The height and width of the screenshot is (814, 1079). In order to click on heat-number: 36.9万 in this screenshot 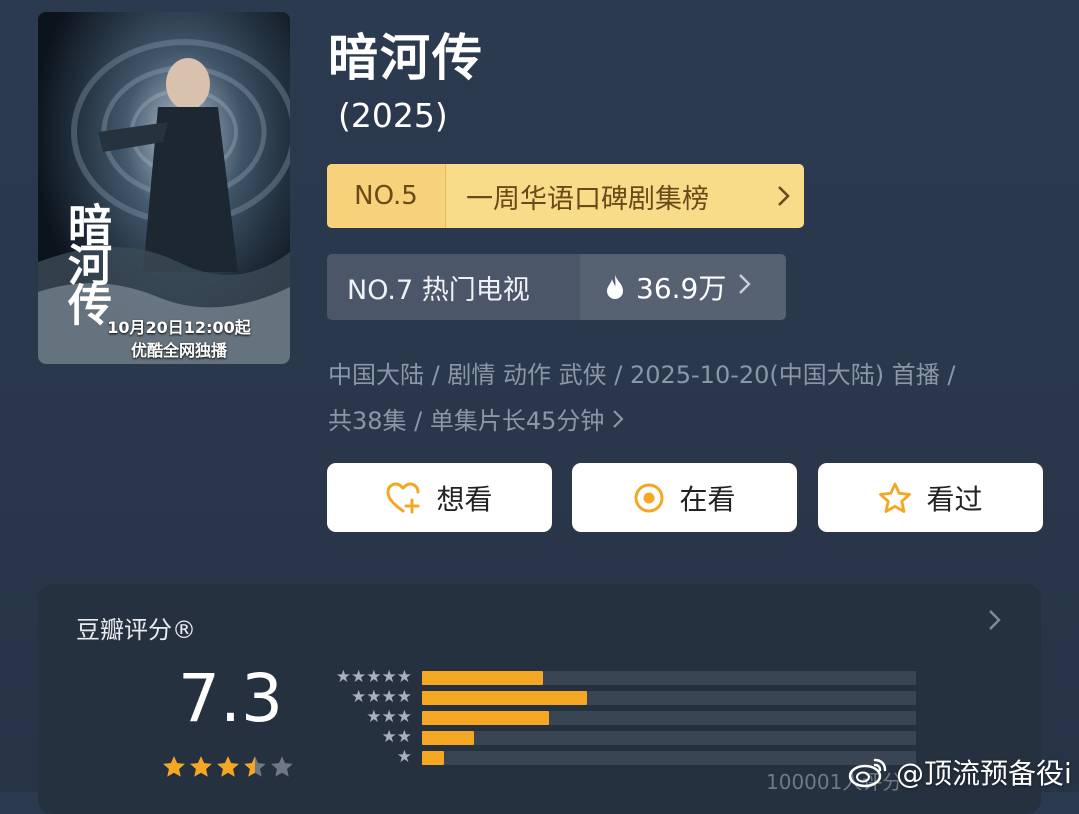, I will do `click(681, 288)`.